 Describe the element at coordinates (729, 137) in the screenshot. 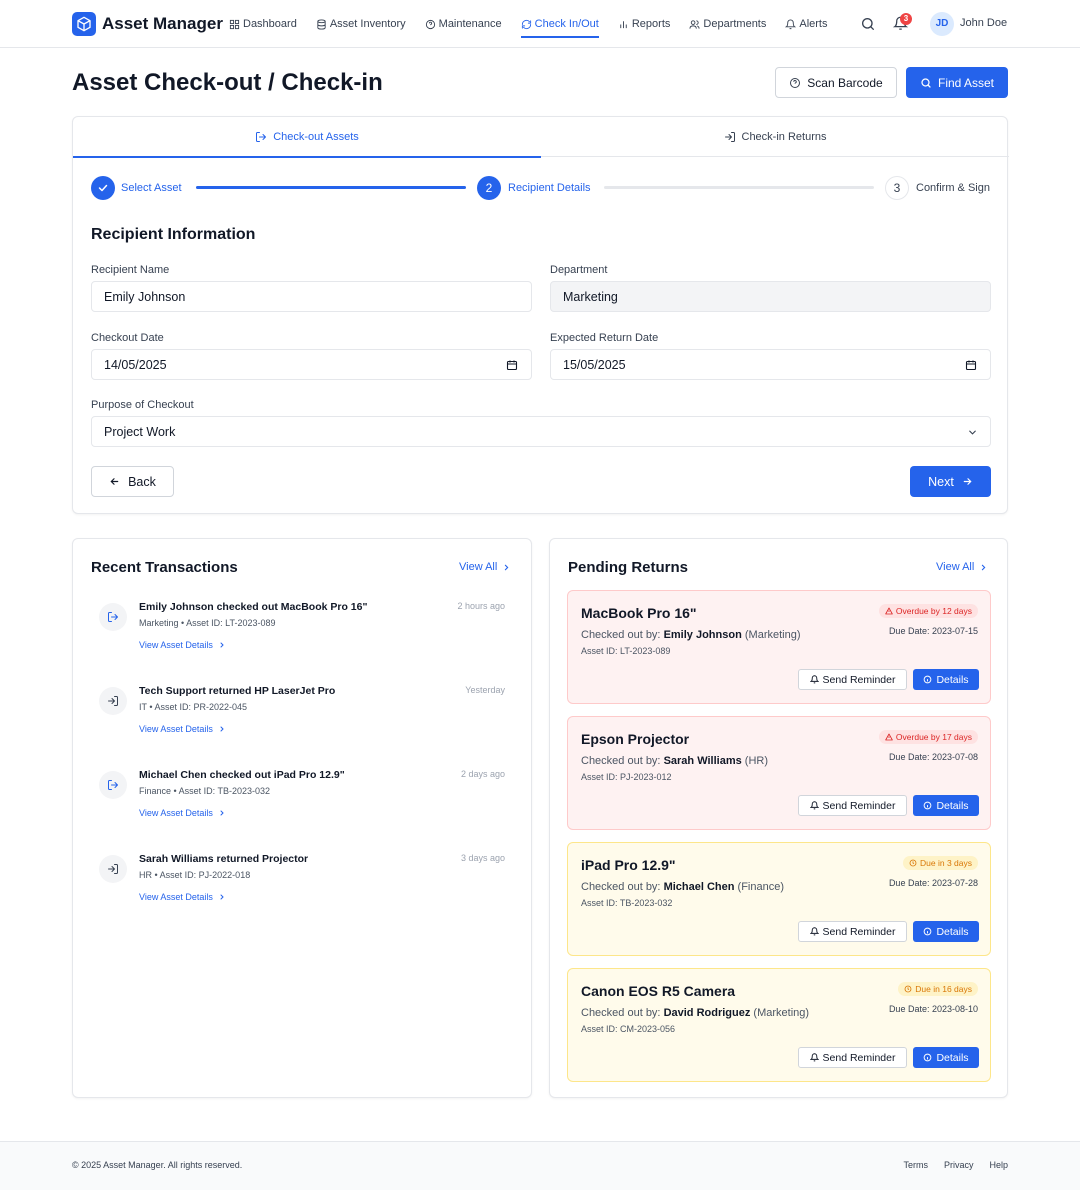

I see `log-in-icon` at that location.